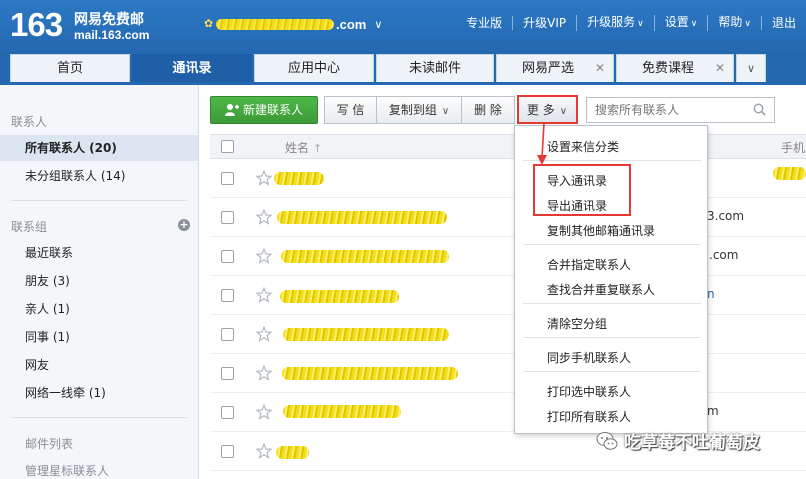 The width and height of the screenshot is (806, 479). What do you see at coordinates (724, 255) in the screenshot?
I see `contact-email: .com` at bounding box center [724, 255].